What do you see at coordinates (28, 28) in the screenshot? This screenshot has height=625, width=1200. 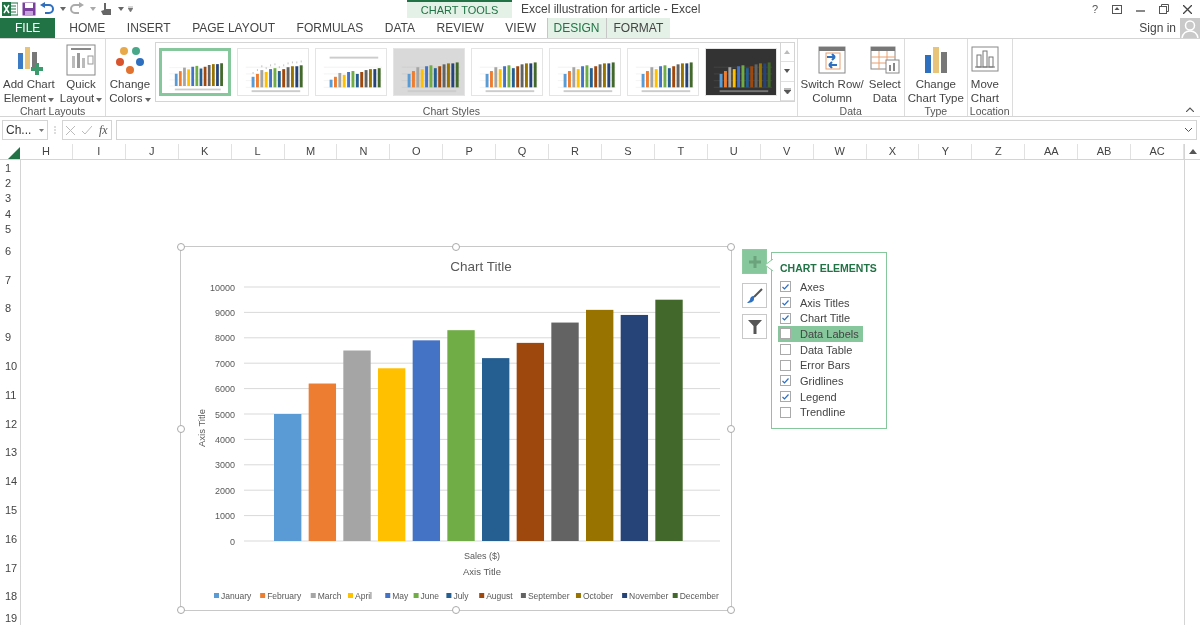 I see `ribbon-tab: FILE` at bounding box center [28, 28].